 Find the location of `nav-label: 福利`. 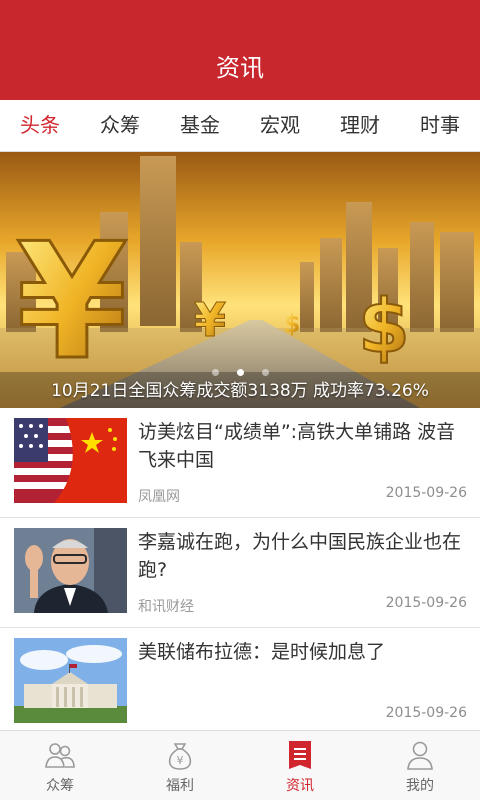

nav-label: 福利 is located at coordinates (180, 786).